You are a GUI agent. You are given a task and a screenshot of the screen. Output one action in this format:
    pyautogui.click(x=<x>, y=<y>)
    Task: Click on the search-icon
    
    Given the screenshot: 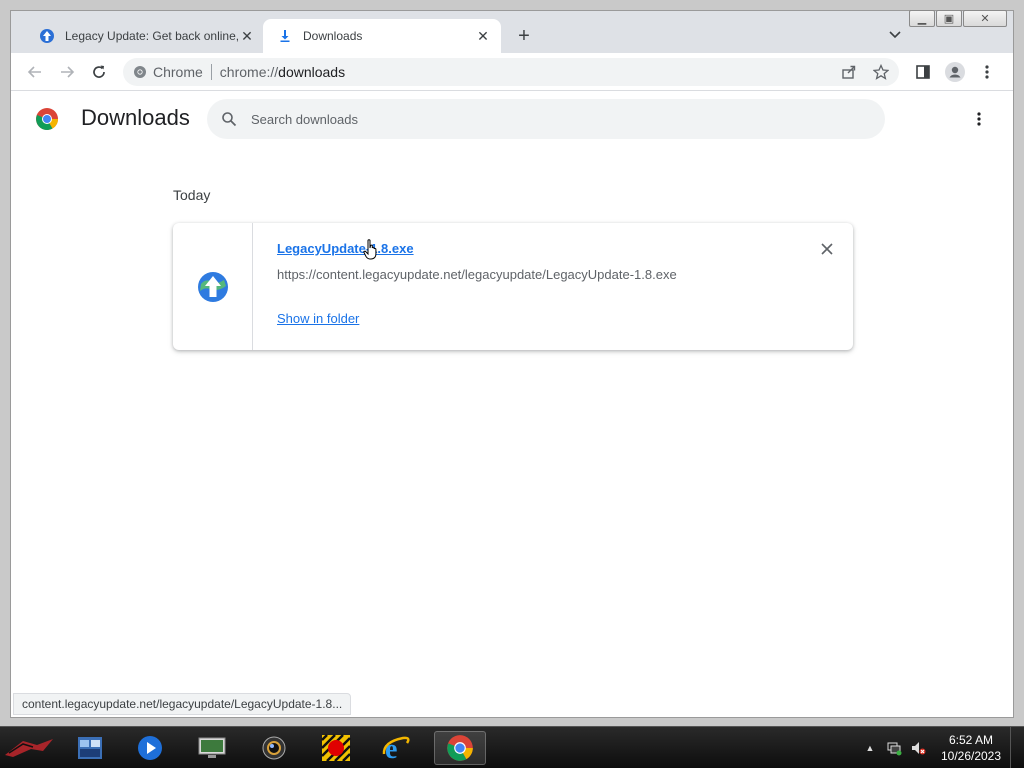 What is the action you would take?
    pyautogui.click(x=229, y=119)
    